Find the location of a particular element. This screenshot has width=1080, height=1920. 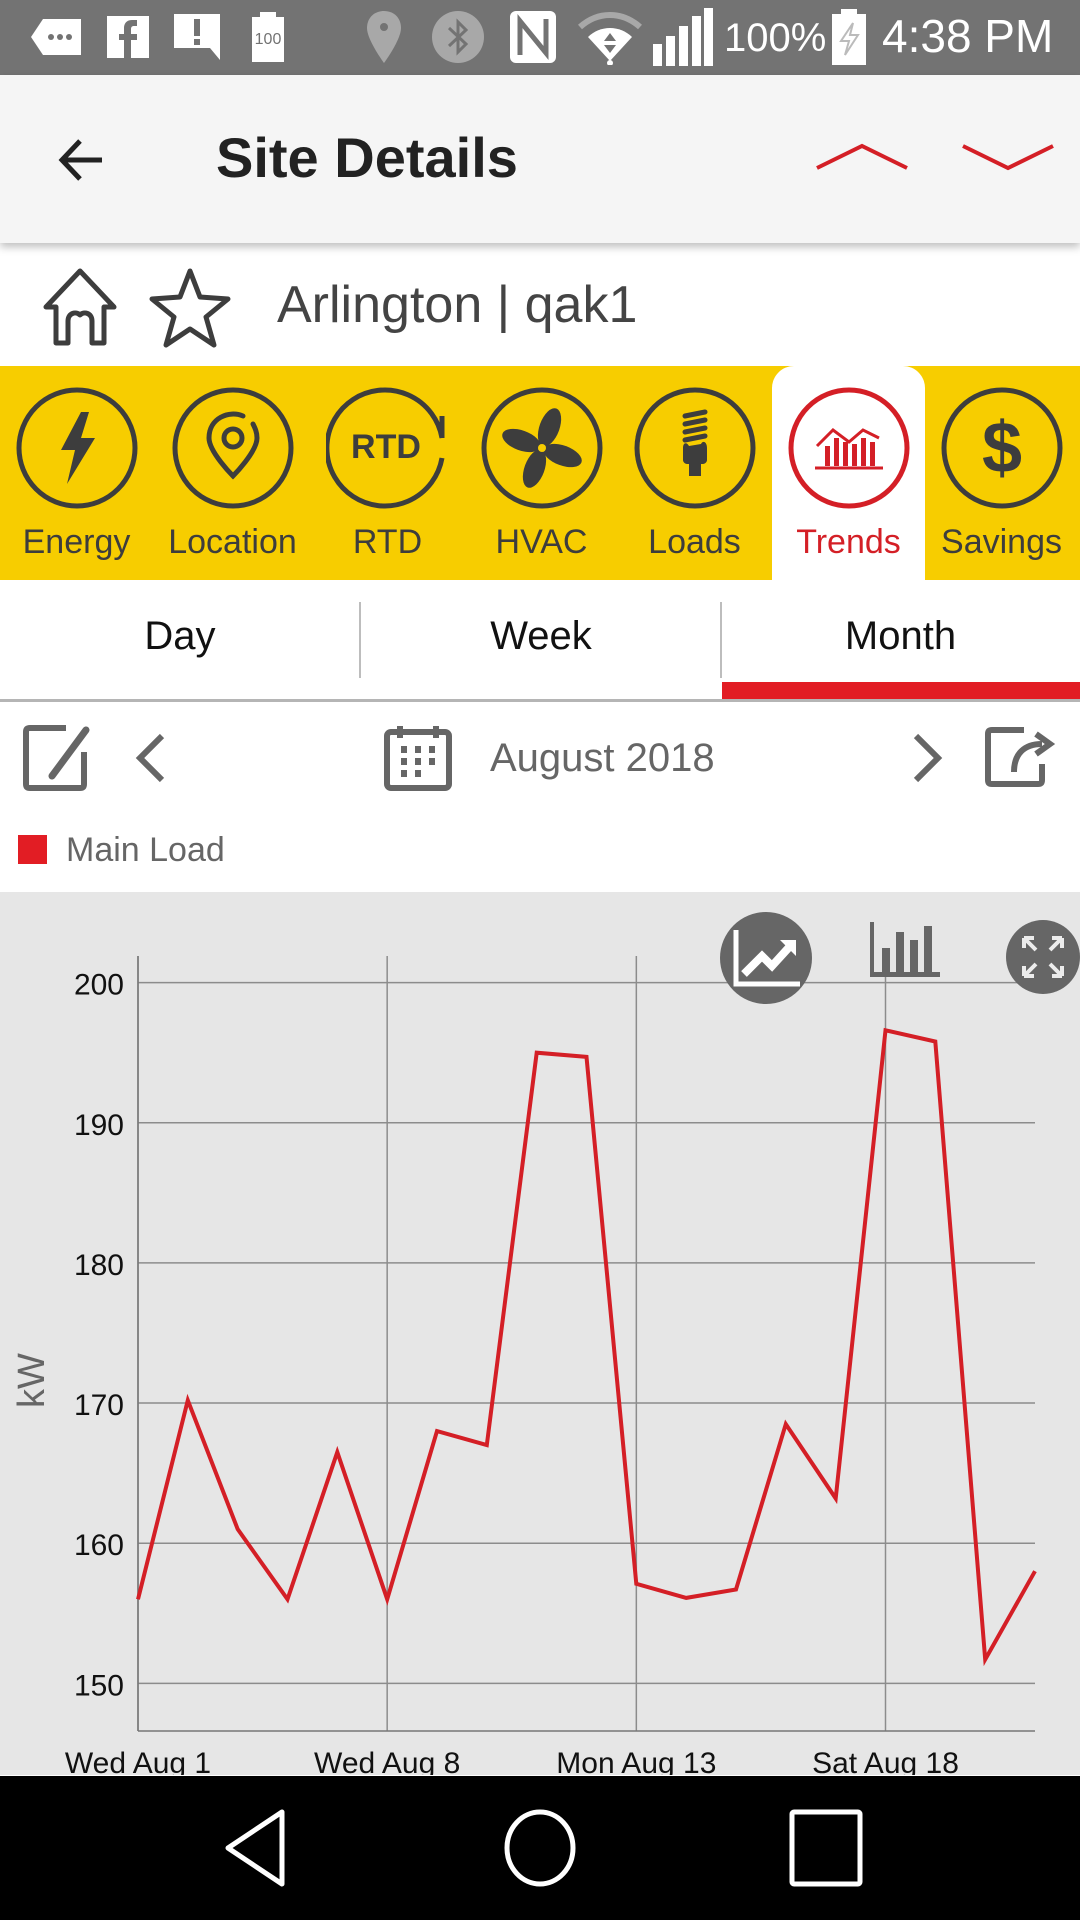

category-trends: Trends is located at coordinates (848, 473).